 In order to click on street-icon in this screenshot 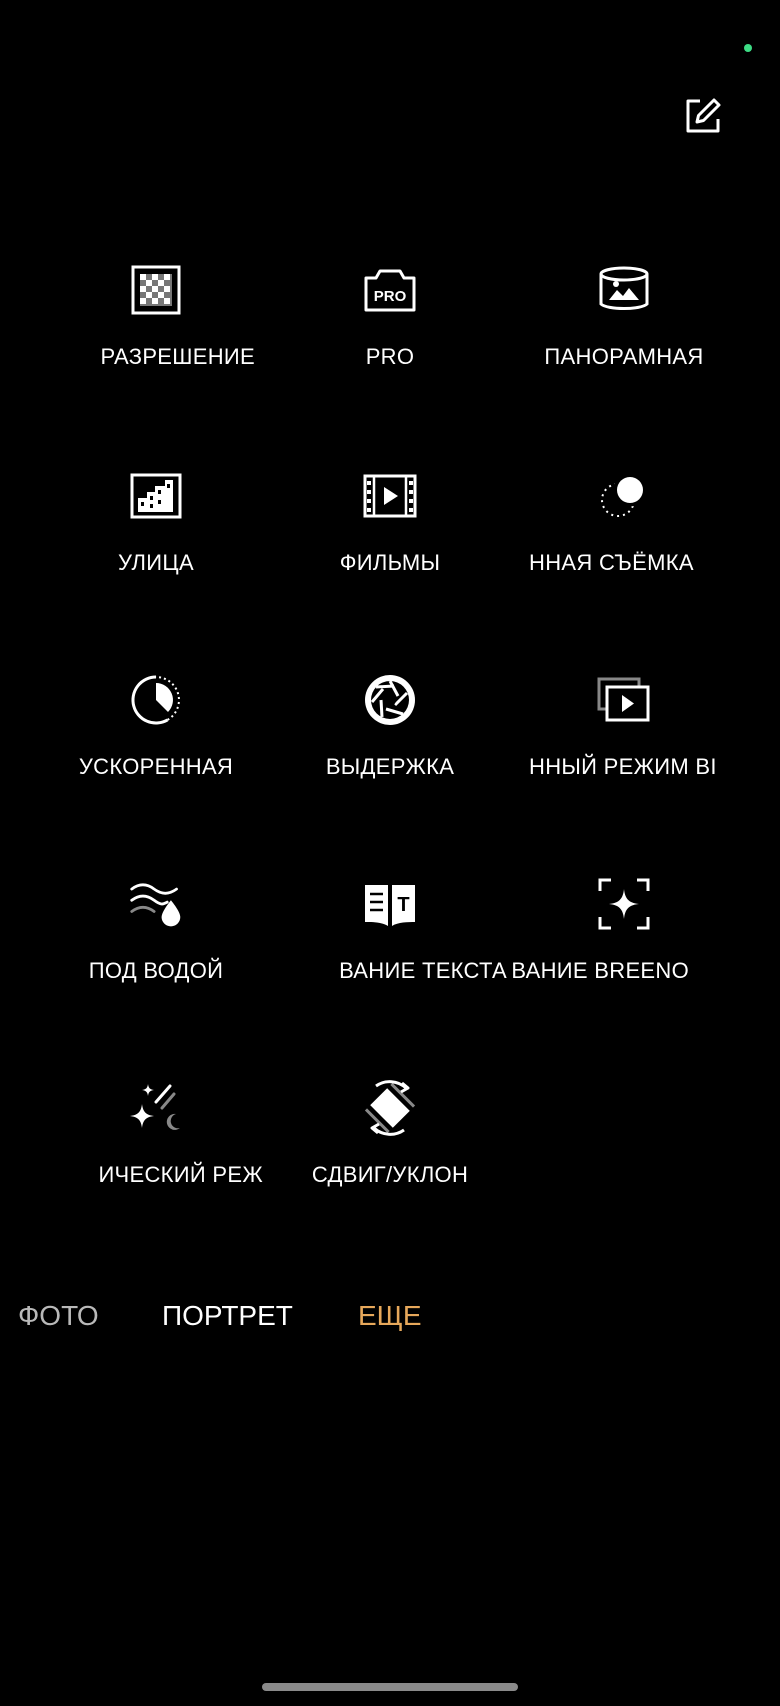, I will do `click(156, 496)`.